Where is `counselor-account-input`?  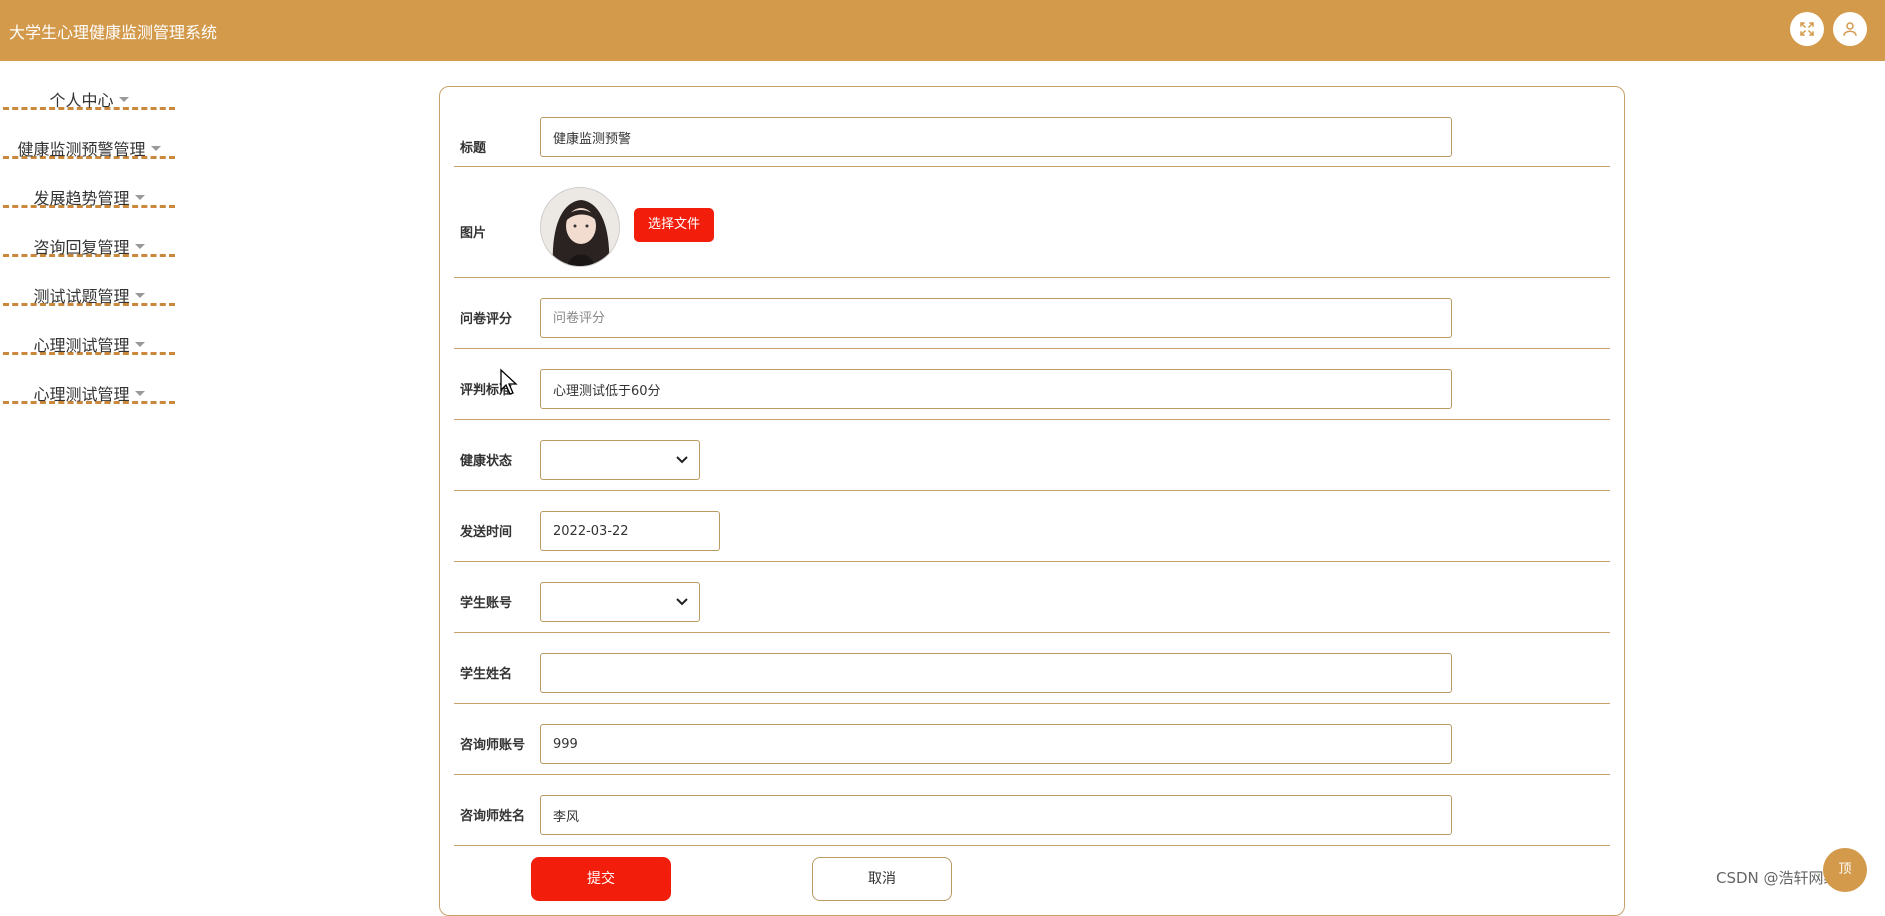
counselor-account-input is located at coordinates (996, 744).